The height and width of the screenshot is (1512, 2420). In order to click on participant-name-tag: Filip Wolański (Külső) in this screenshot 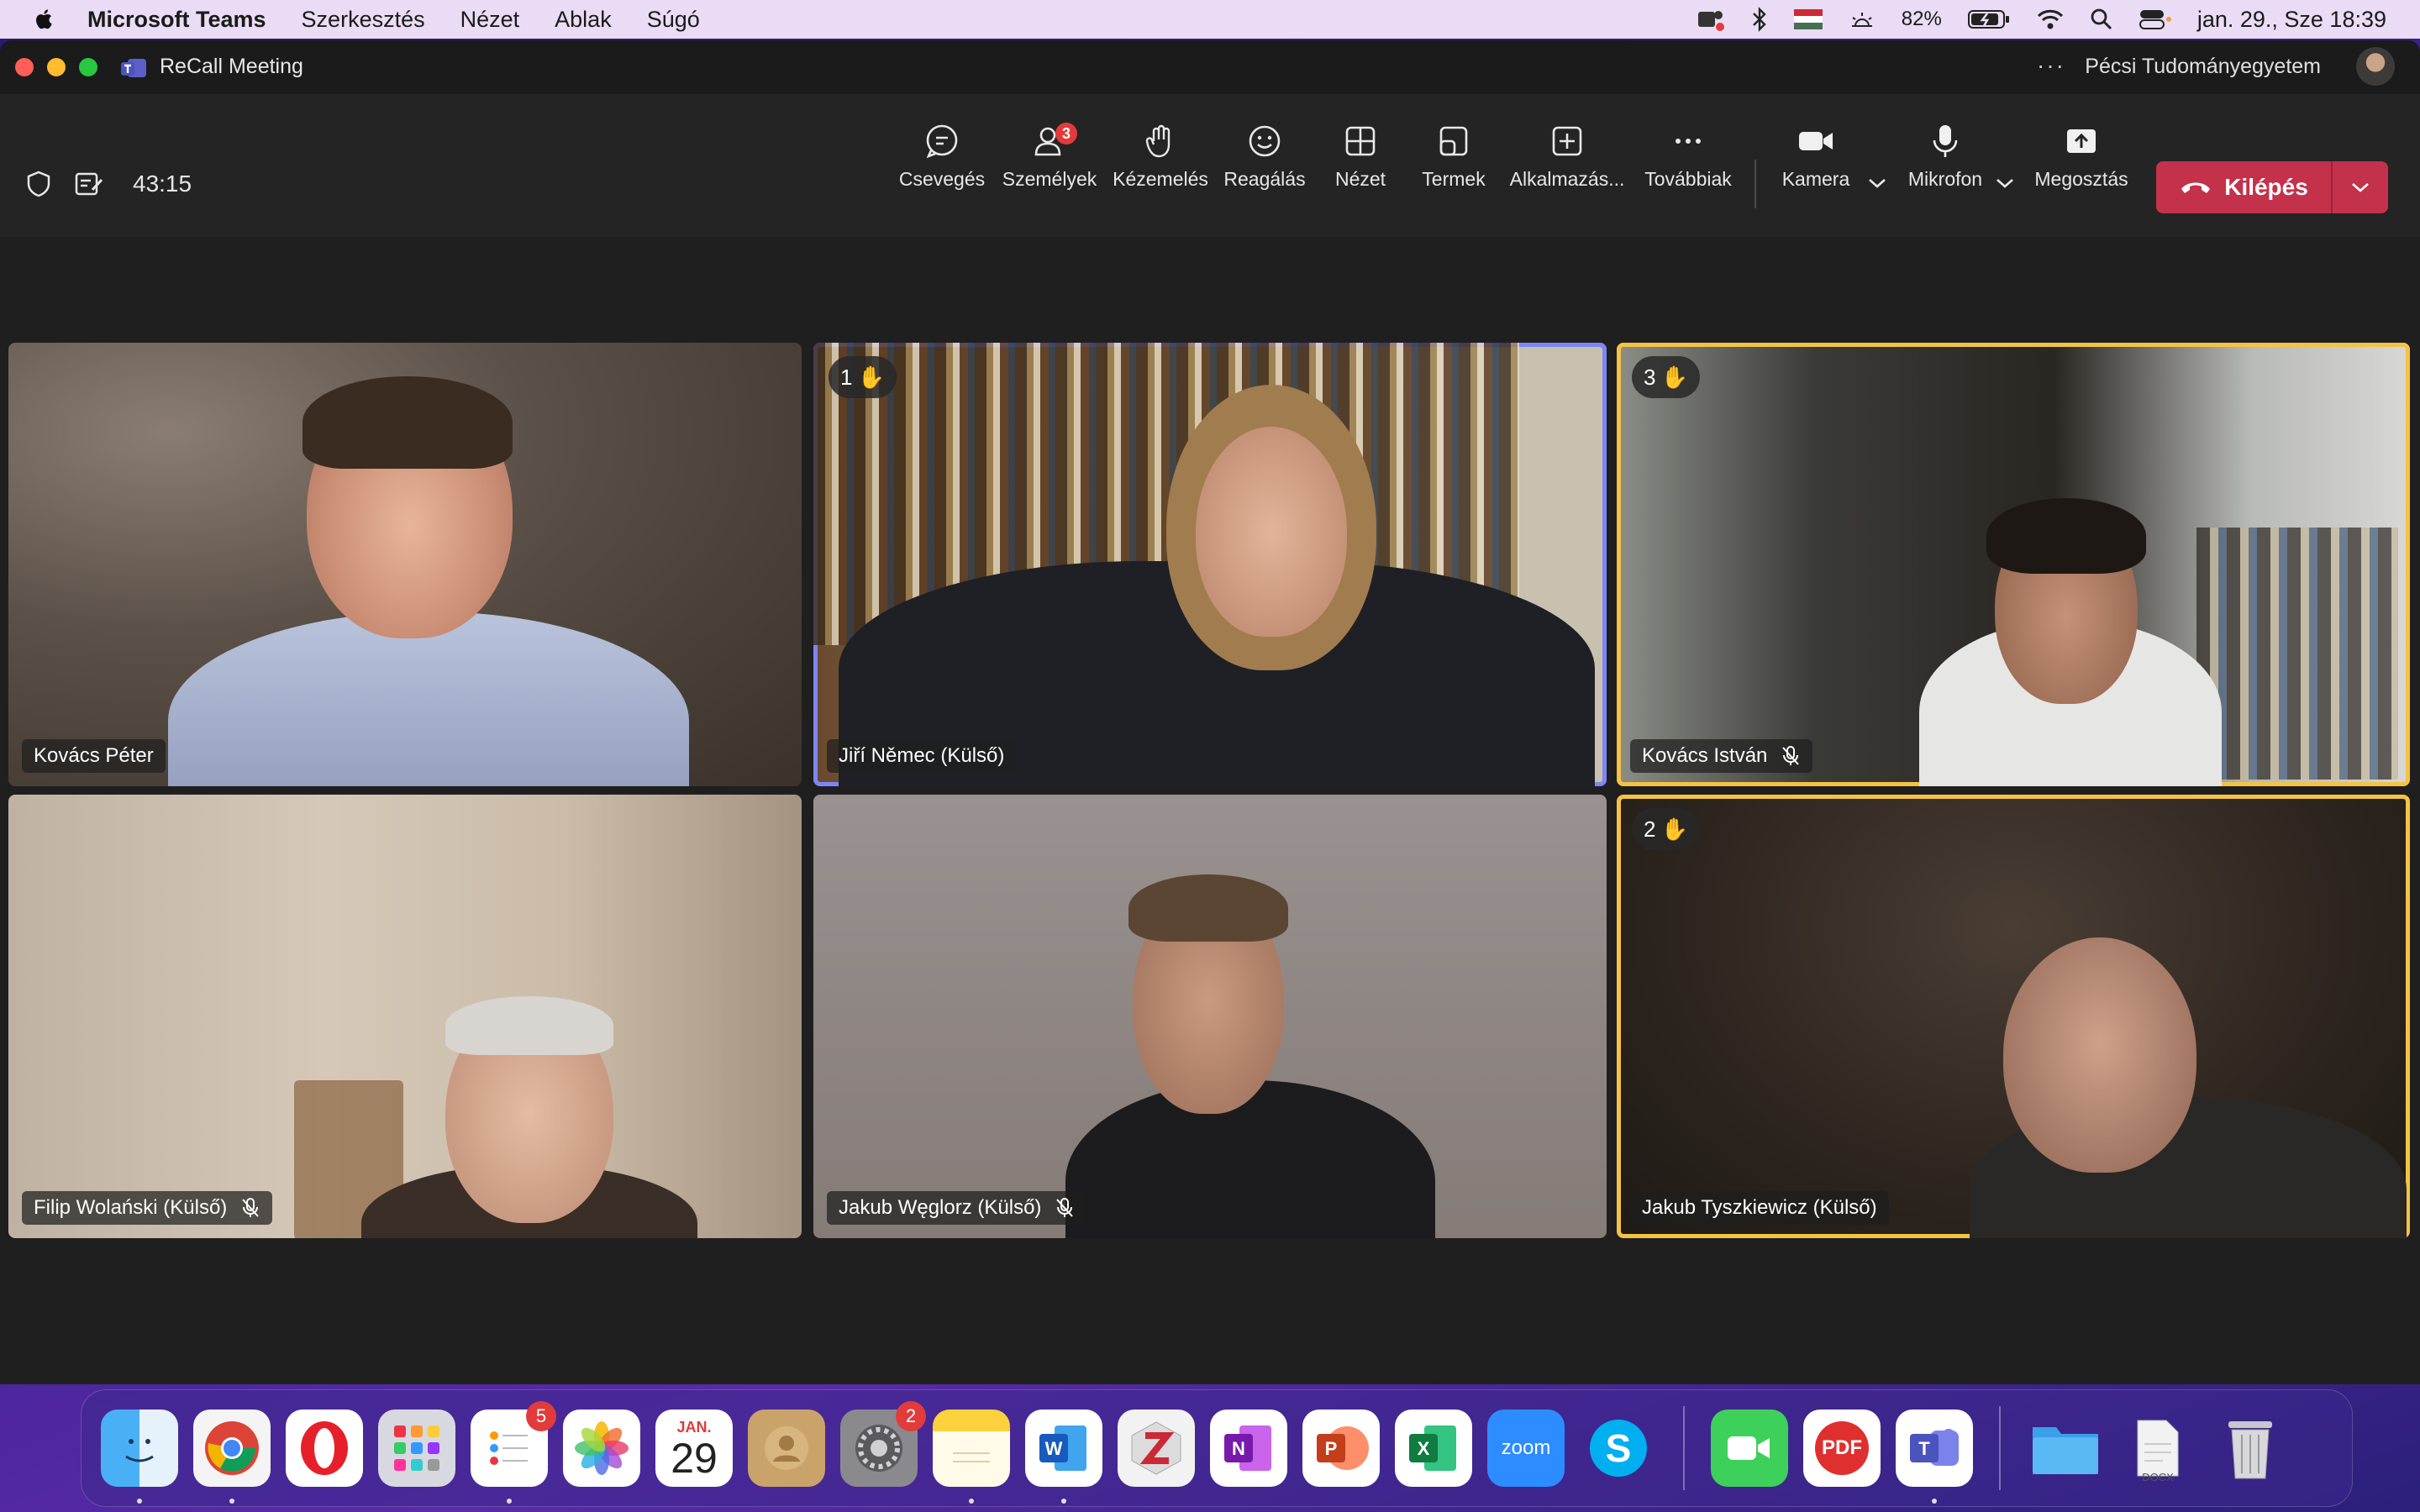, I will do `click(147, 1208)`.